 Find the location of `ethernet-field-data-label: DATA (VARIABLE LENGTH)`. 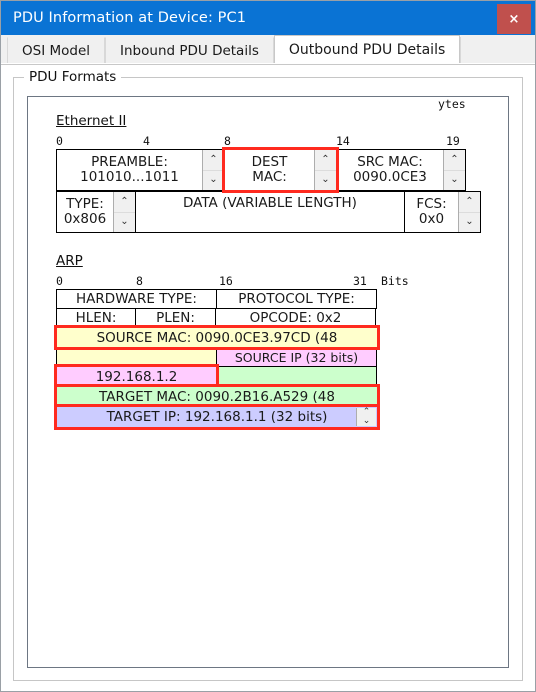

ethernet-field-data-label: DATA (VARIABLE LENGTH) is located at coordinates (270, 212).